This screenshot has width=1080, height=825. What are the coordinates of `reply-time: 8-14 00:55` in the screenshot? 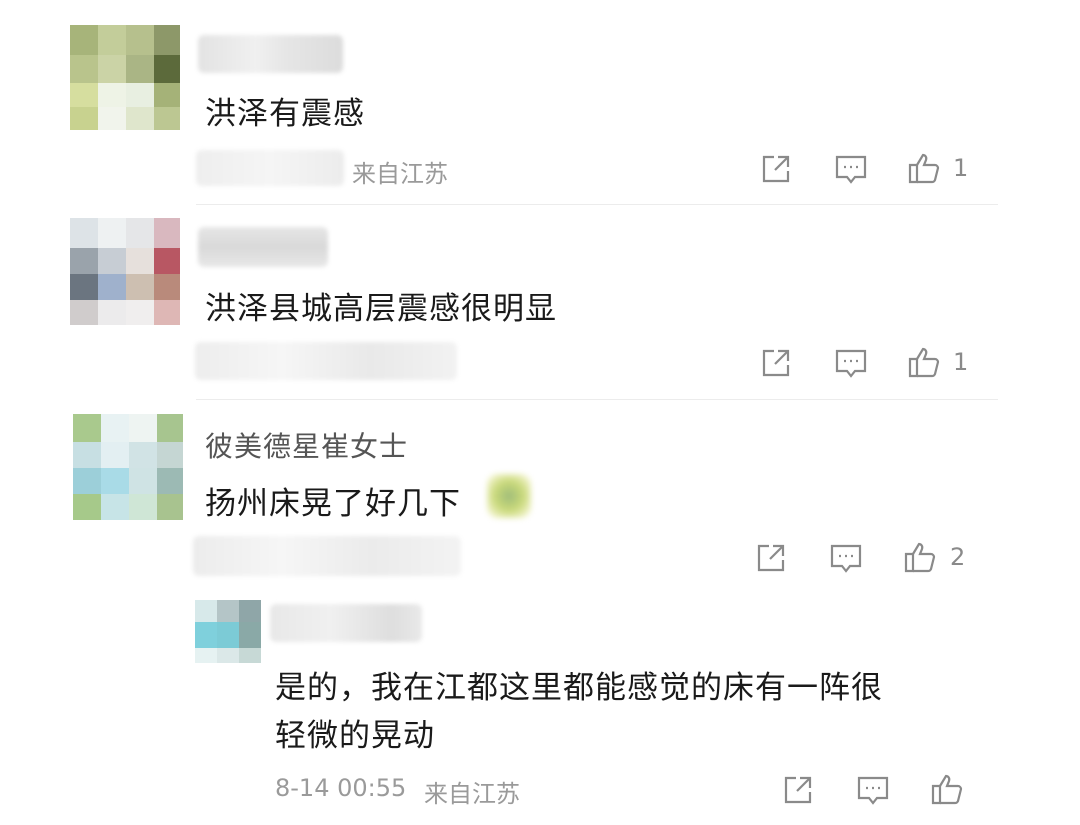 It's located at (341, 788).